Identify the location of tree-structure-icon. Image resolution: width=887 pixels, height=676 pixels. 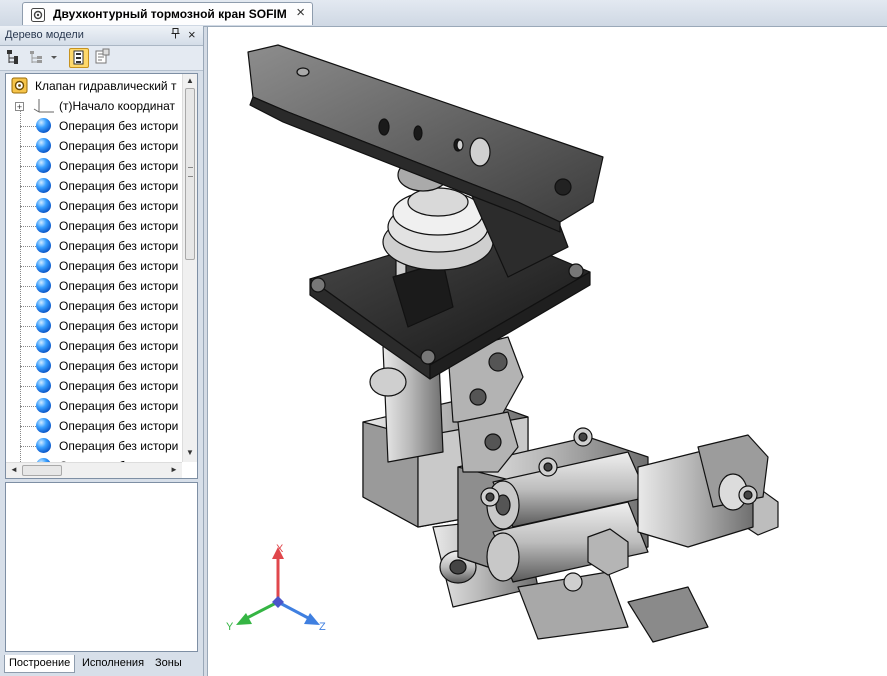
(14, 58).